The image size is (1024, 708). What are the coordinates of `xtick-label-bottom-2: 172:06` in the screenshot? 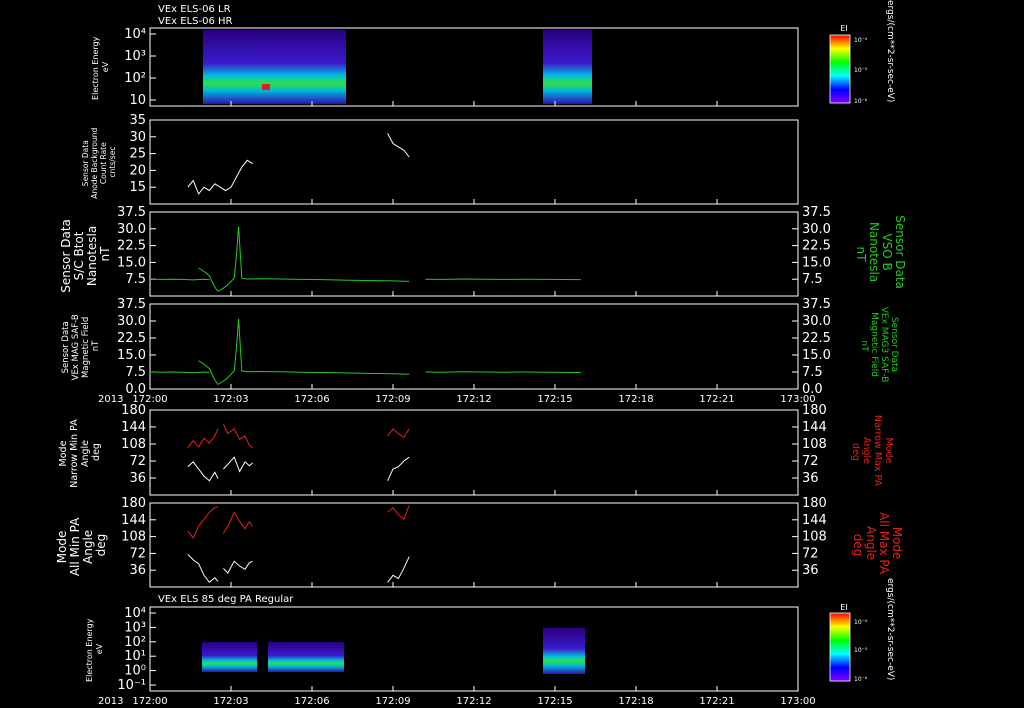 It's located at (311, 701).